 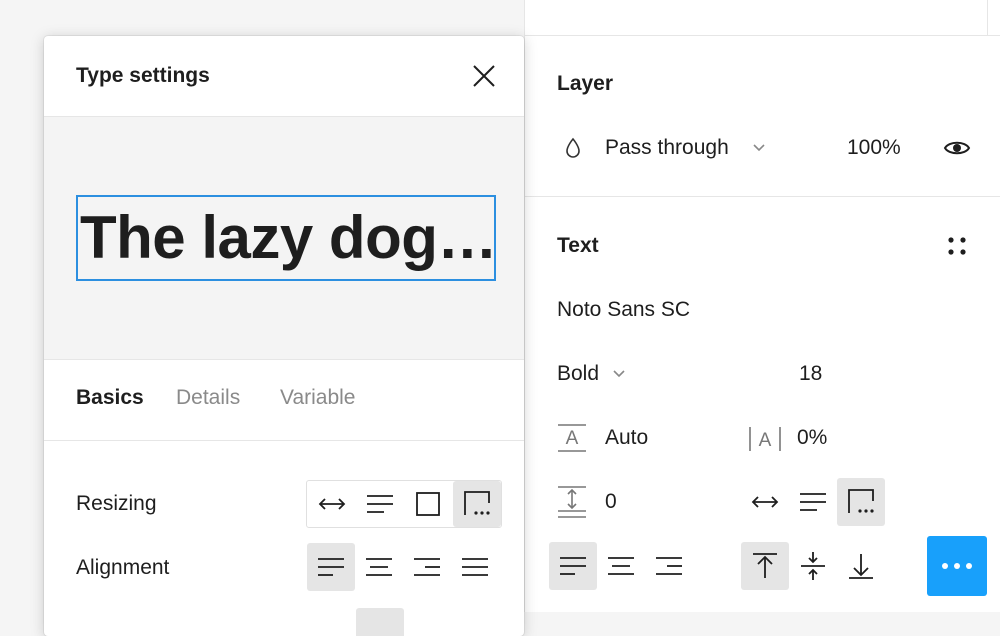 I want to click on alignment-label: Alignment, so click(x=123, y=567).